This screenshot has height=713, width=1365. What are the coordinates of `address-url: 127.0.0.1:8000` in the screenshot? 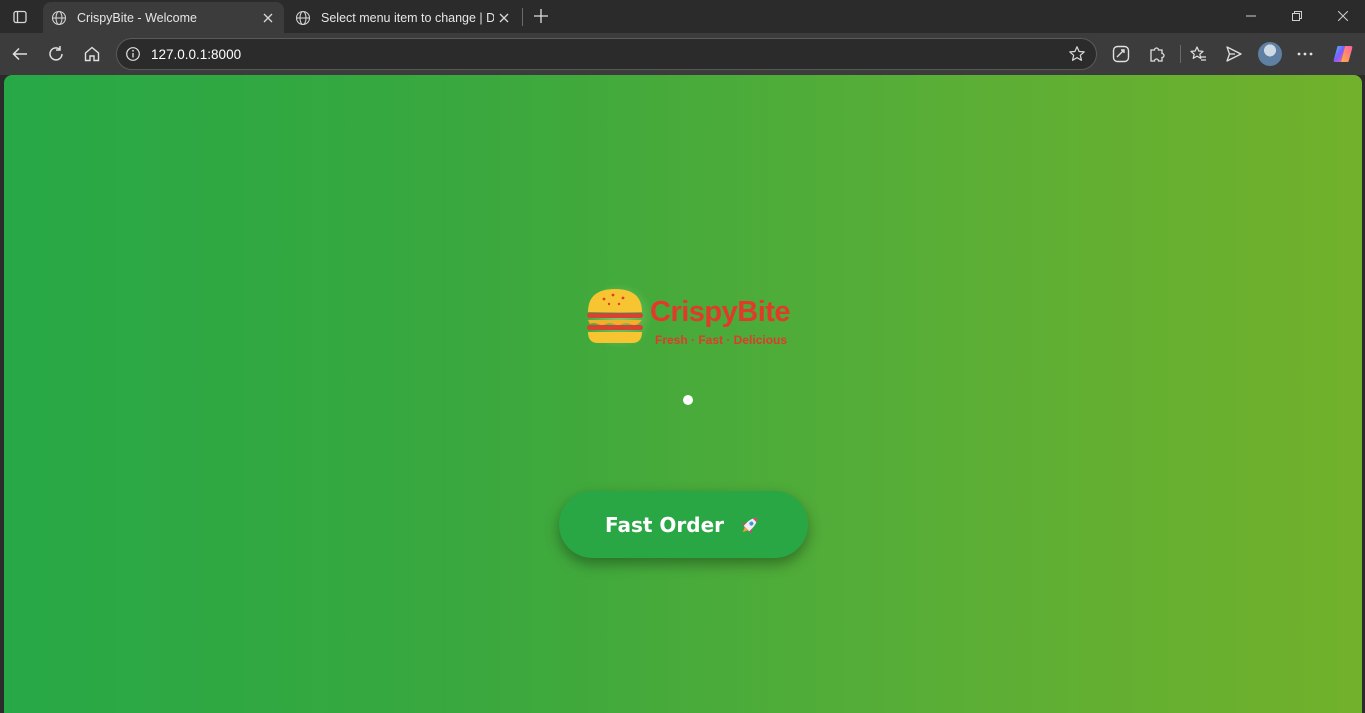 It's located at (196, 54).